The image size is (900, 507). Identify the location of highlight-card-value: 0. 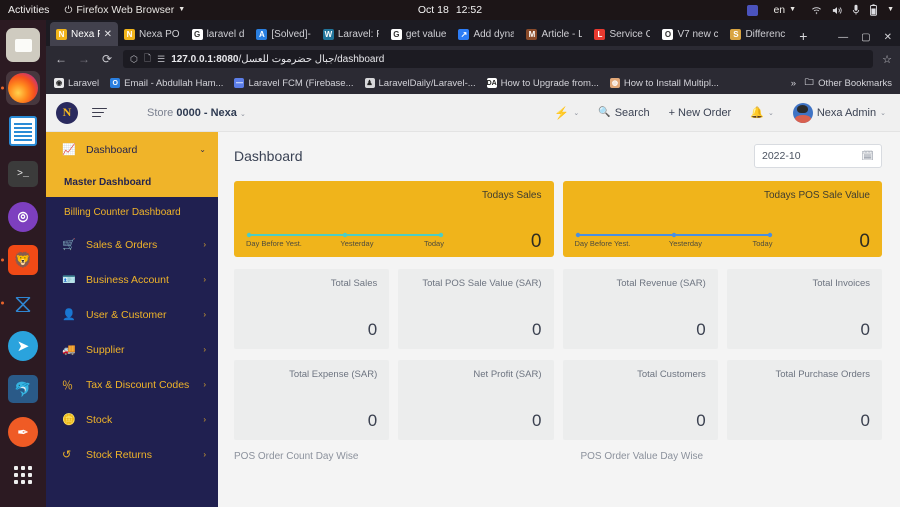
(864, 241).